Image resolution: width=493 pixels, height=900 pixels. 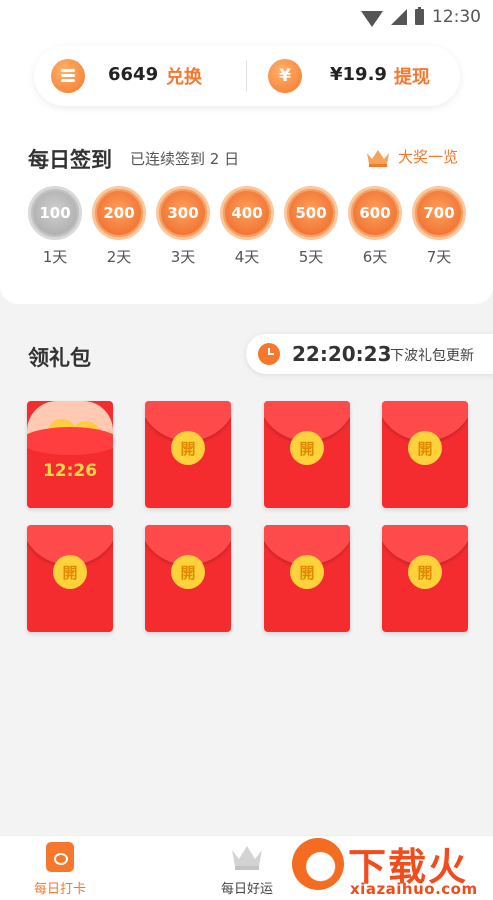 I want to click on gift-countdown: 22:20:23 下波礼包更新, so click(x=369, y=354).